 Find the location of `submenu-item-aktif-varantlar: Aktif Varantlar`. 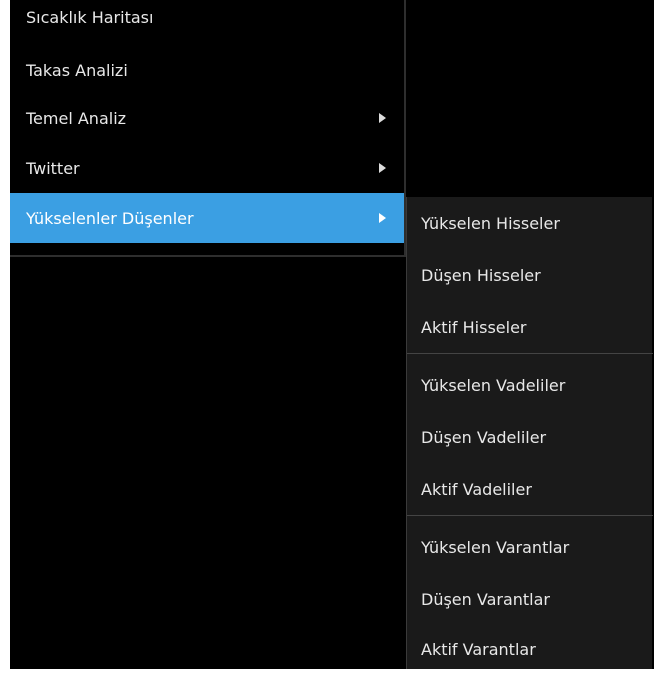

submenu-item-aktif-varantlar: Aktif Varantlar is located at coordinates (530, 649).